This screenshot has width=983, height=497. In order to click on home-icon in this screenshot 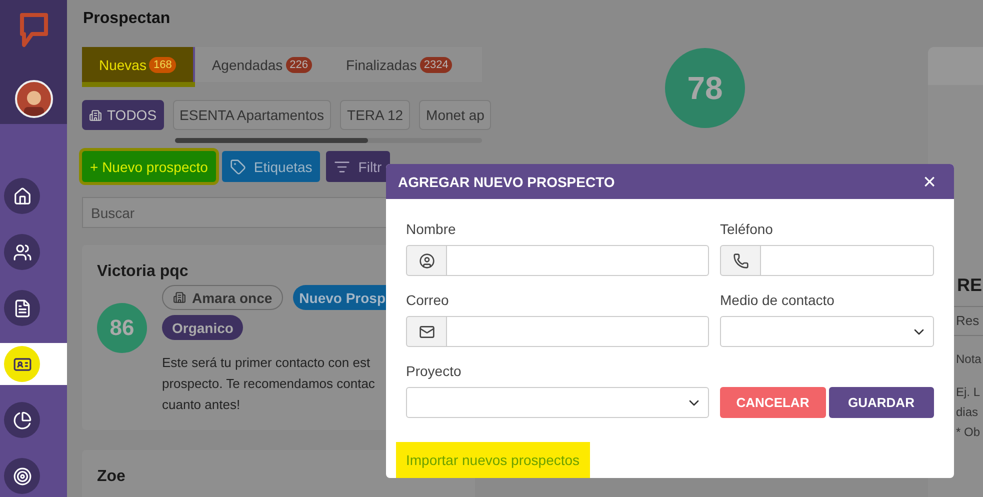, I will do `click(22, 196)`.